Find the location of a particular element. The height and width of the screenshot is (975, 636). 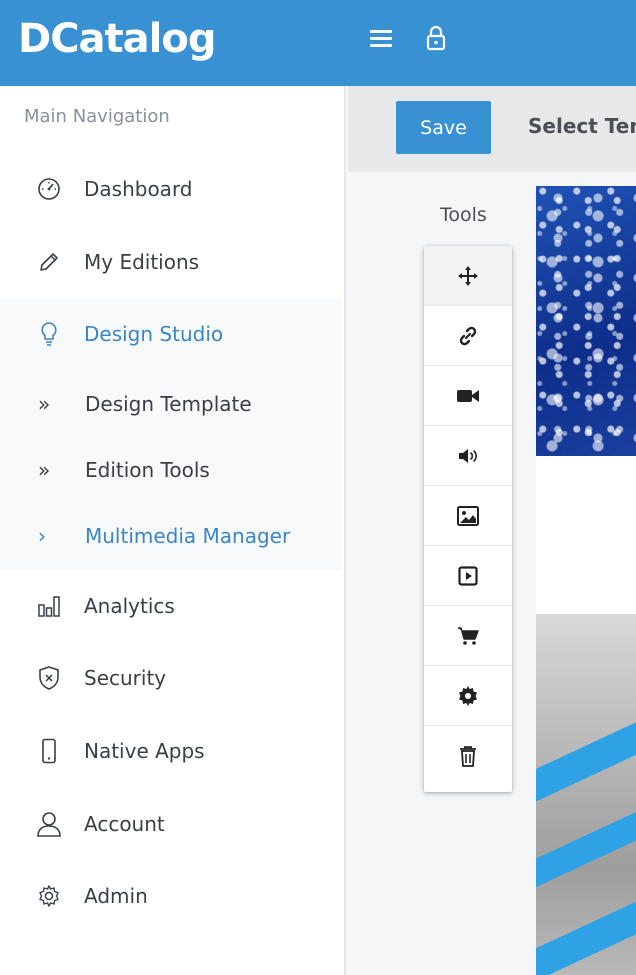

move-tool is located at coordinates (468, 276).